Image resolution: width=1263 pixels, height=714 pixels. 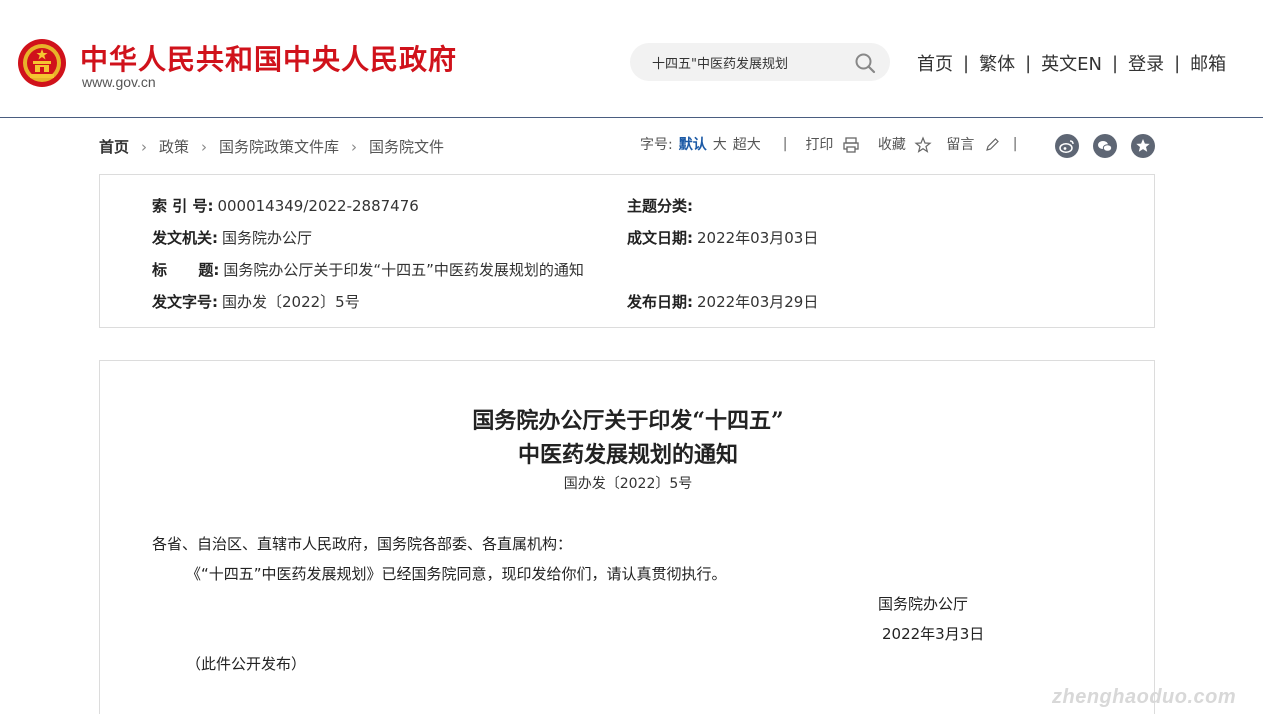 I want to click on site-url: www.gov.cn, so click(x=119, y=82).